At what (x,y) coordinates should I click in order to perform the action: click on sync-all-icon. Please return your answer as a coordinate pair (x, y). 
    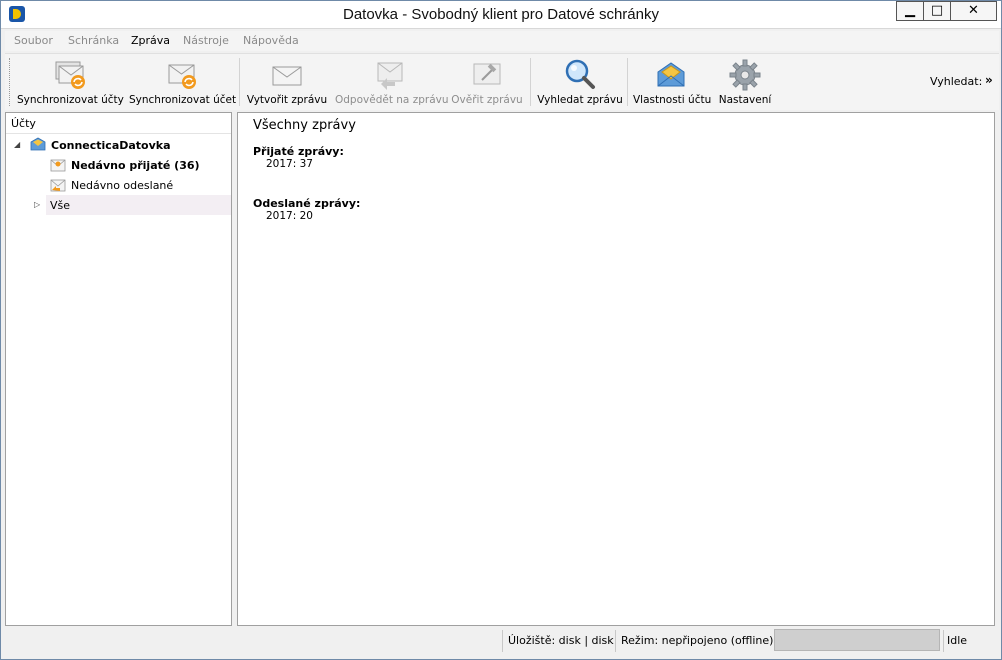
    Looking at the image, I should click on (70, 75).